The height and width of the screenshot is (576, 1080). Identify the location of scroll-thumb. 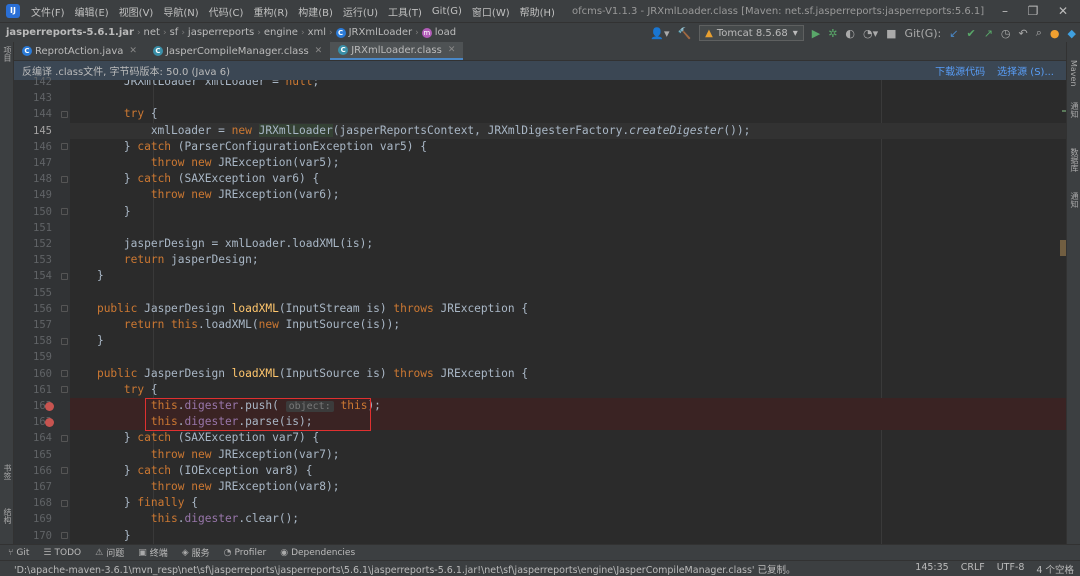
(1063, 248).